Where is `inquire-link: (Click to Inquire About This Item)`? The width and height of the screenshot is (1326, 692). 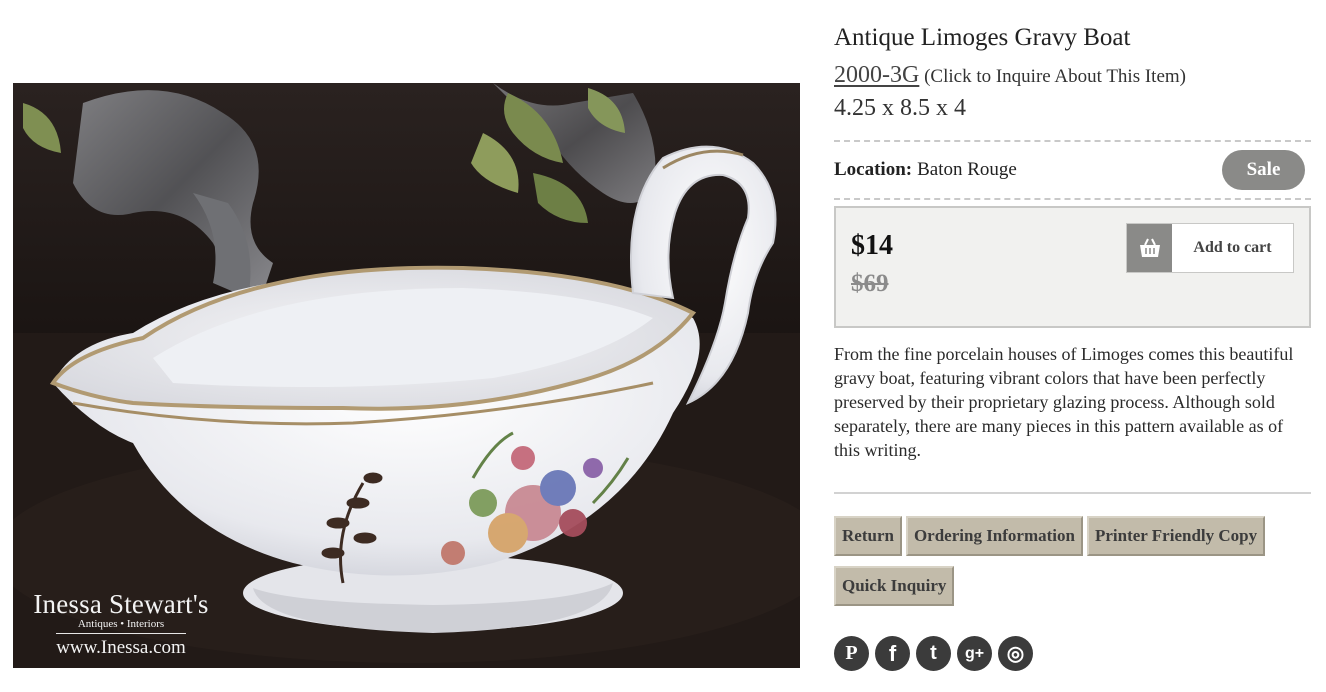 inquire-link: (Click to Inquire About This Item) is located at coordinates (1055, 76).